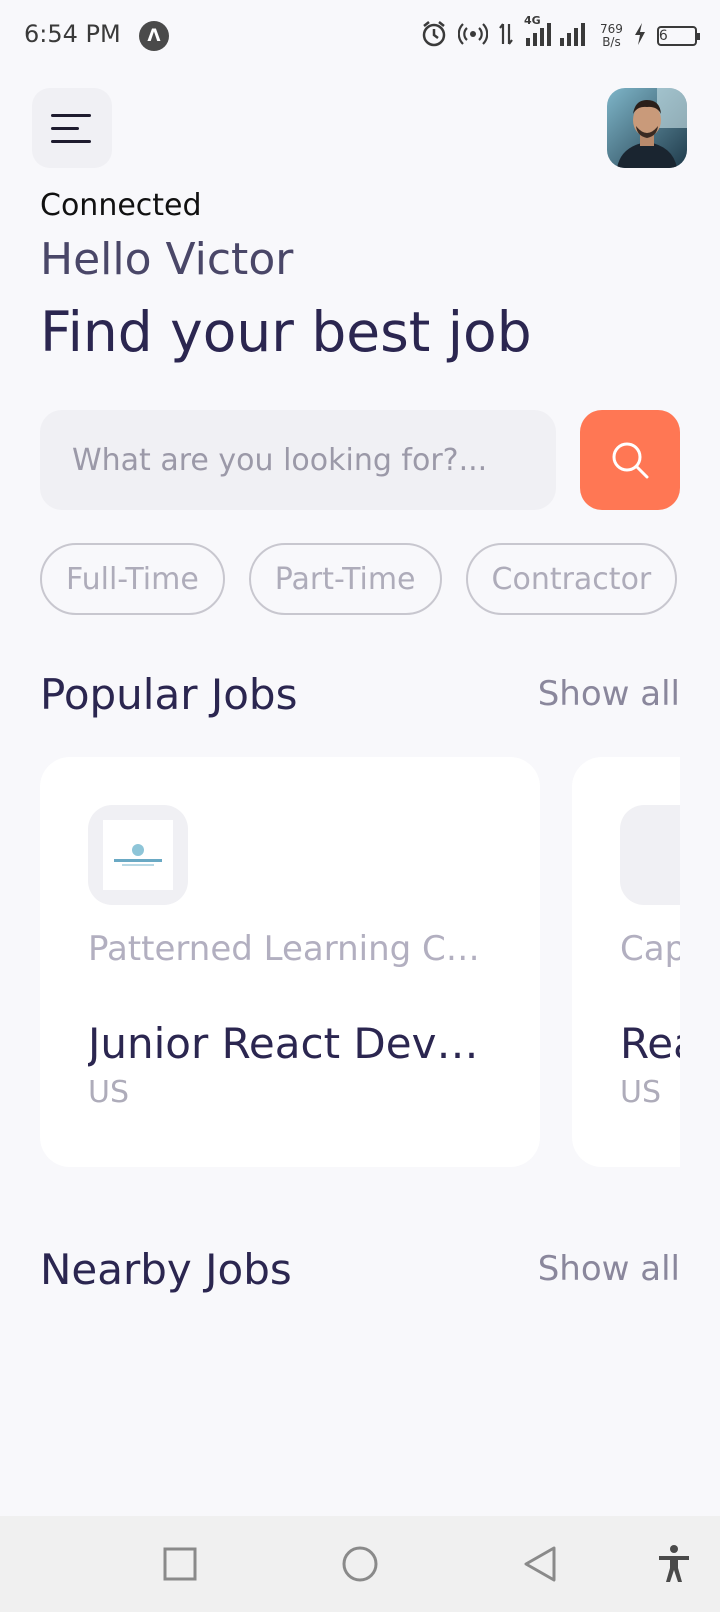 This screenshot has height=1612, width=720. What do you see at coordinates (345, 579) in the screenshot?
I see `chip-part-time: Part-Time` at bounding box center [345, 579].